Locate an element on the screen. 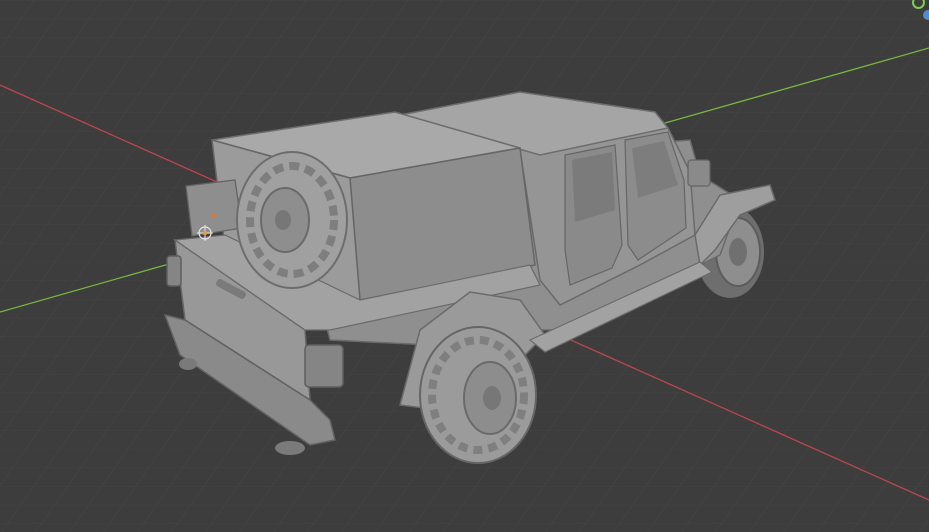 The image size is (929, 532). spare-tire-mount is located at coordinates (214, 208).